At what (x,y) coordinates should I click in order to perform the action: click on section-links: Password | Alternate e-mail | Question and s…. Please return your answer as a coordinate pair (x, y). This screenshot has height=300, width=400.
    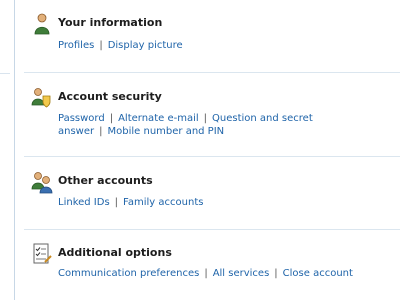
    Looking at the image, I should click on (225, 125).